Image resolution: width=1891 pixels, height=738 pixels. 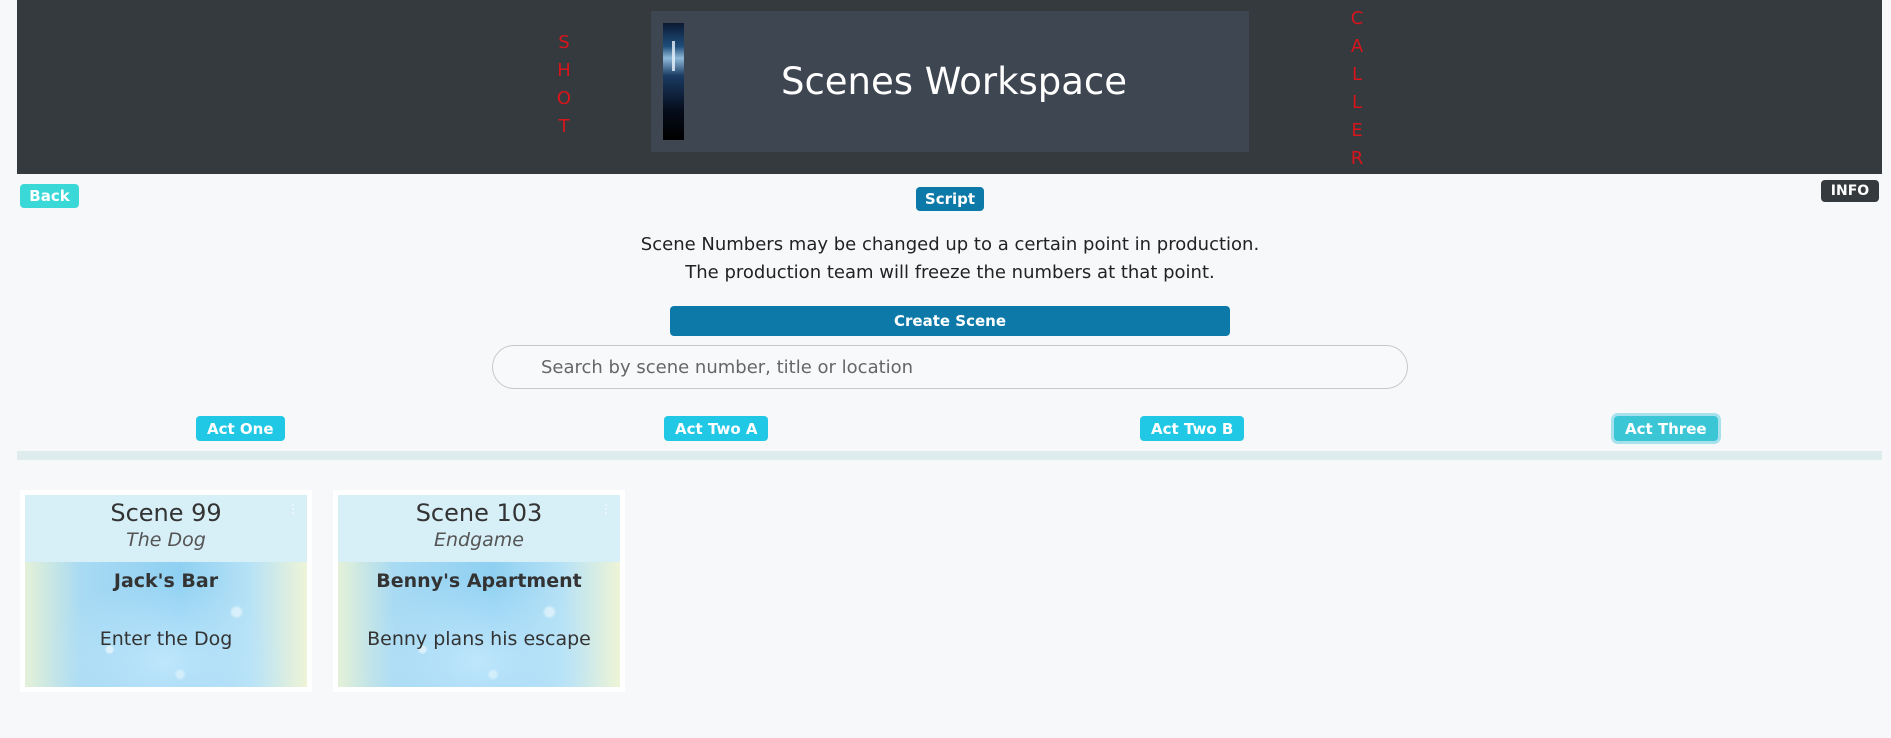 I want to click on scene-title: The Dog, so click(x=166, y=540).